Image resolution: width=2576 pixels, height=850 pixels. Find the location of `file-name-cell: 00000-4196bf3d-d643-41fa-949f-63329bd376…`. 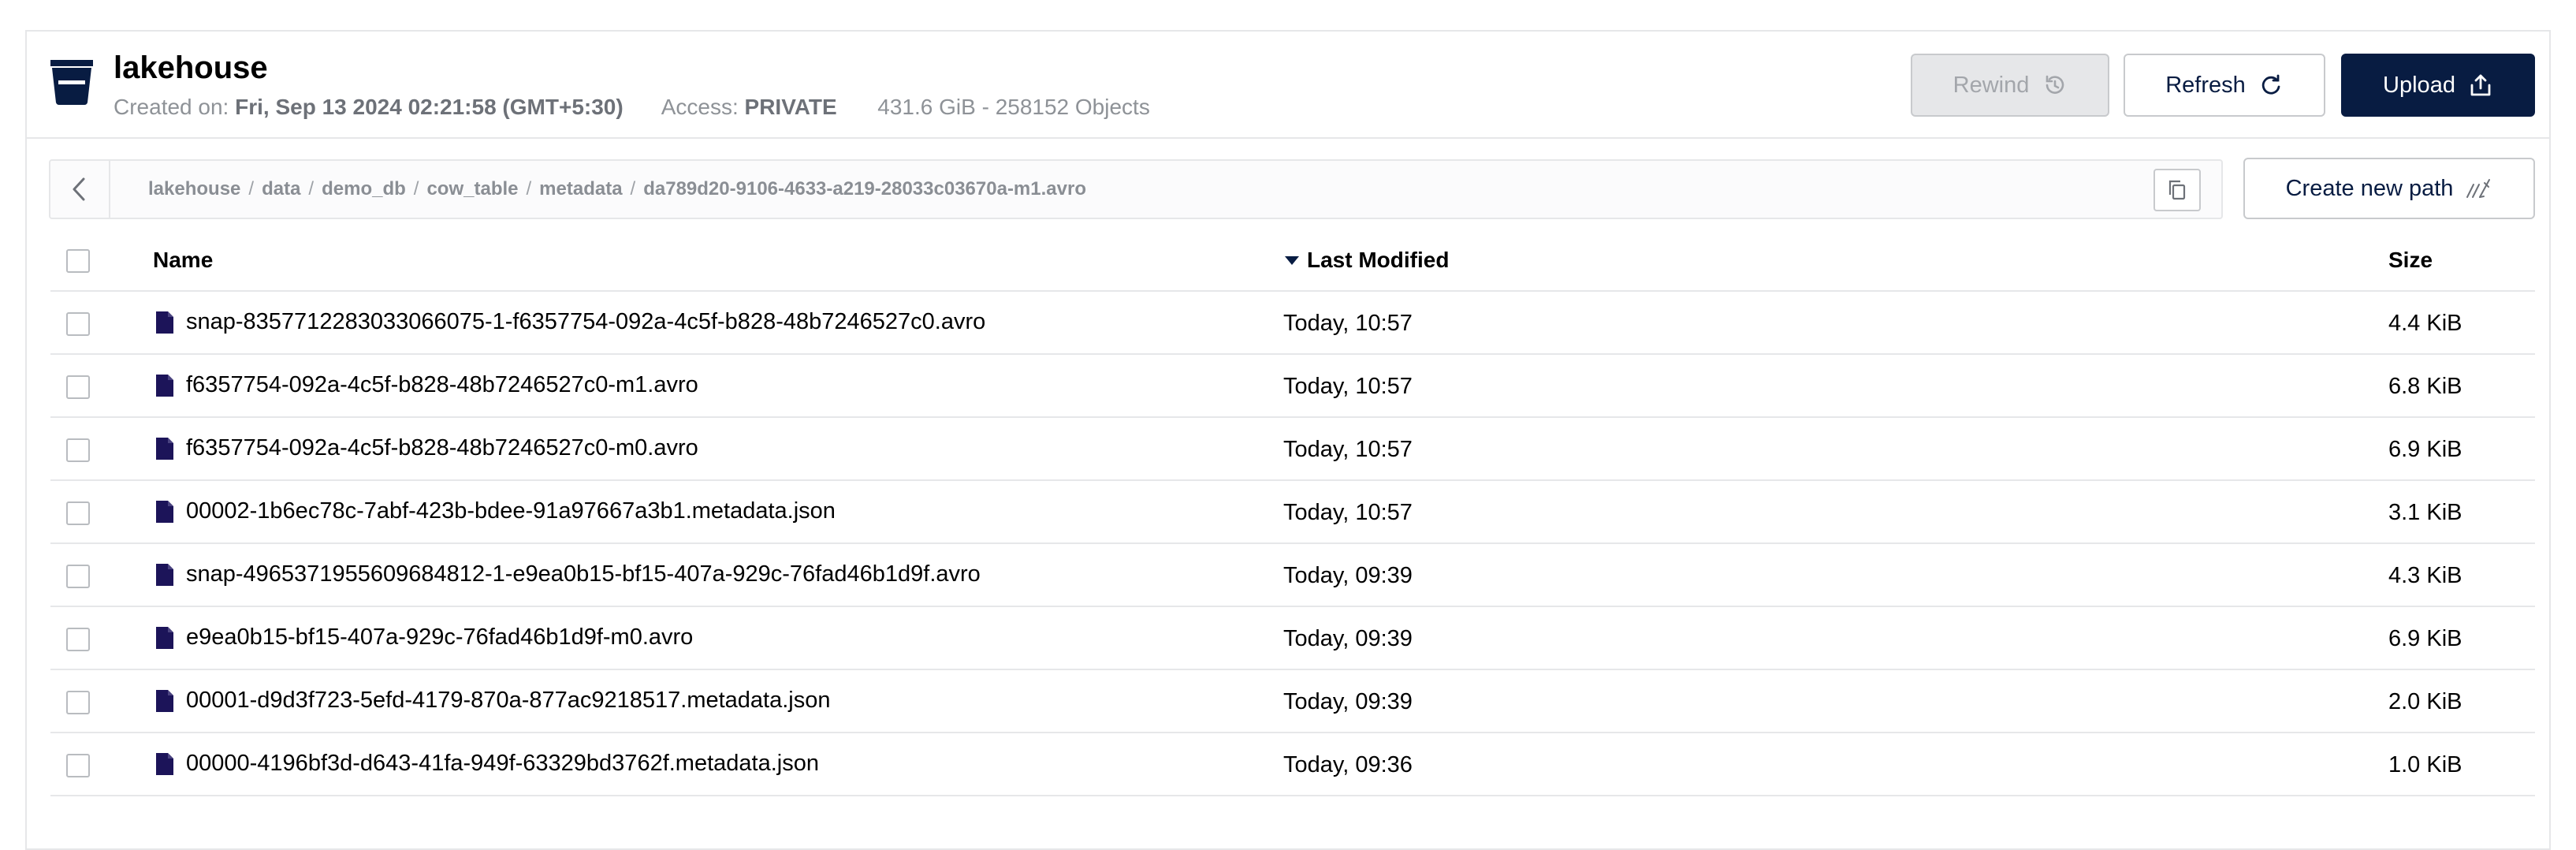

file-name-cell: 00000-4196bf3d-d643-41fa-949f-63329bd376… is located at coordinates (486, 764).